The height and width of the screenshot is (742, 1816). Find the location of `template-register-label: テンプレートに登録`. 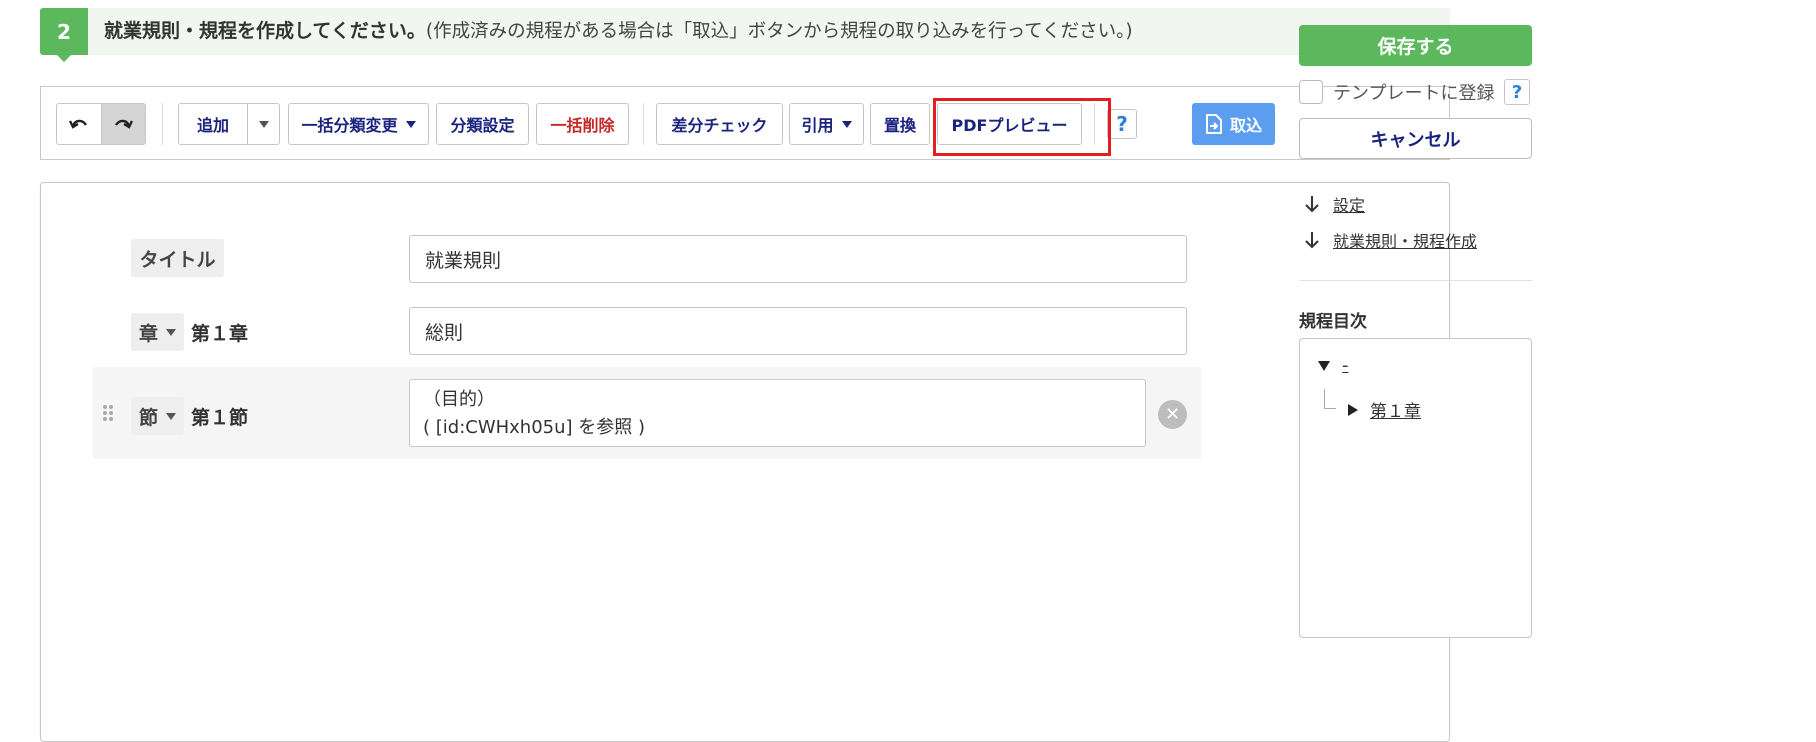

template-register-label: テンプレートに登録 is located at coordinates (1414, 93).